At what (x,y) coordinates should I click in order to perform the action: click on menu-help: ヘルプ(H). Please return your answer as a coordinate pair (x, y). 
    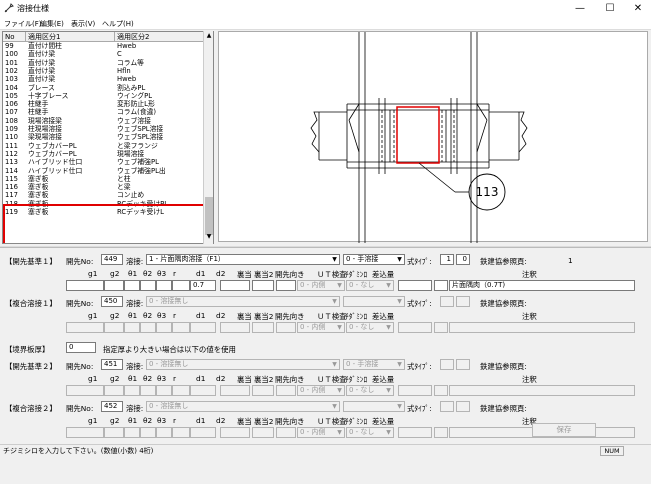
    Looking at the image, I should click on (118, 24).